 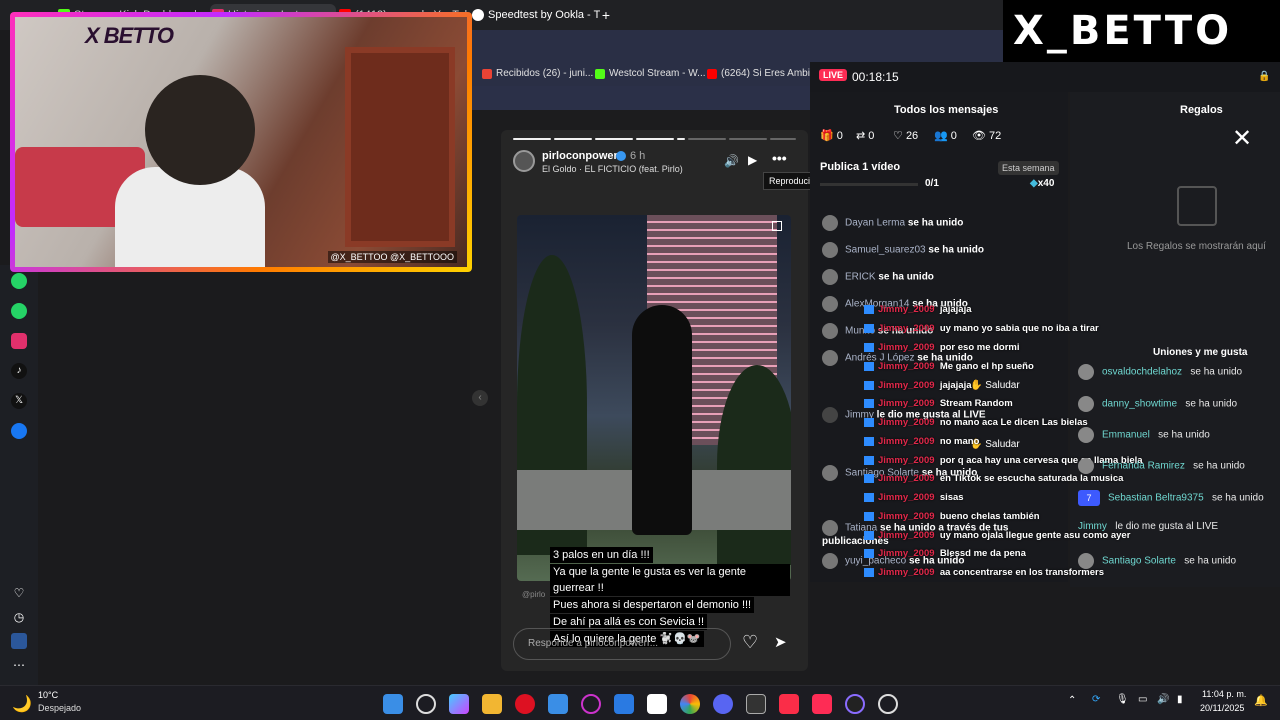 I want to click on notion-icon, so click(x=657, y=704).